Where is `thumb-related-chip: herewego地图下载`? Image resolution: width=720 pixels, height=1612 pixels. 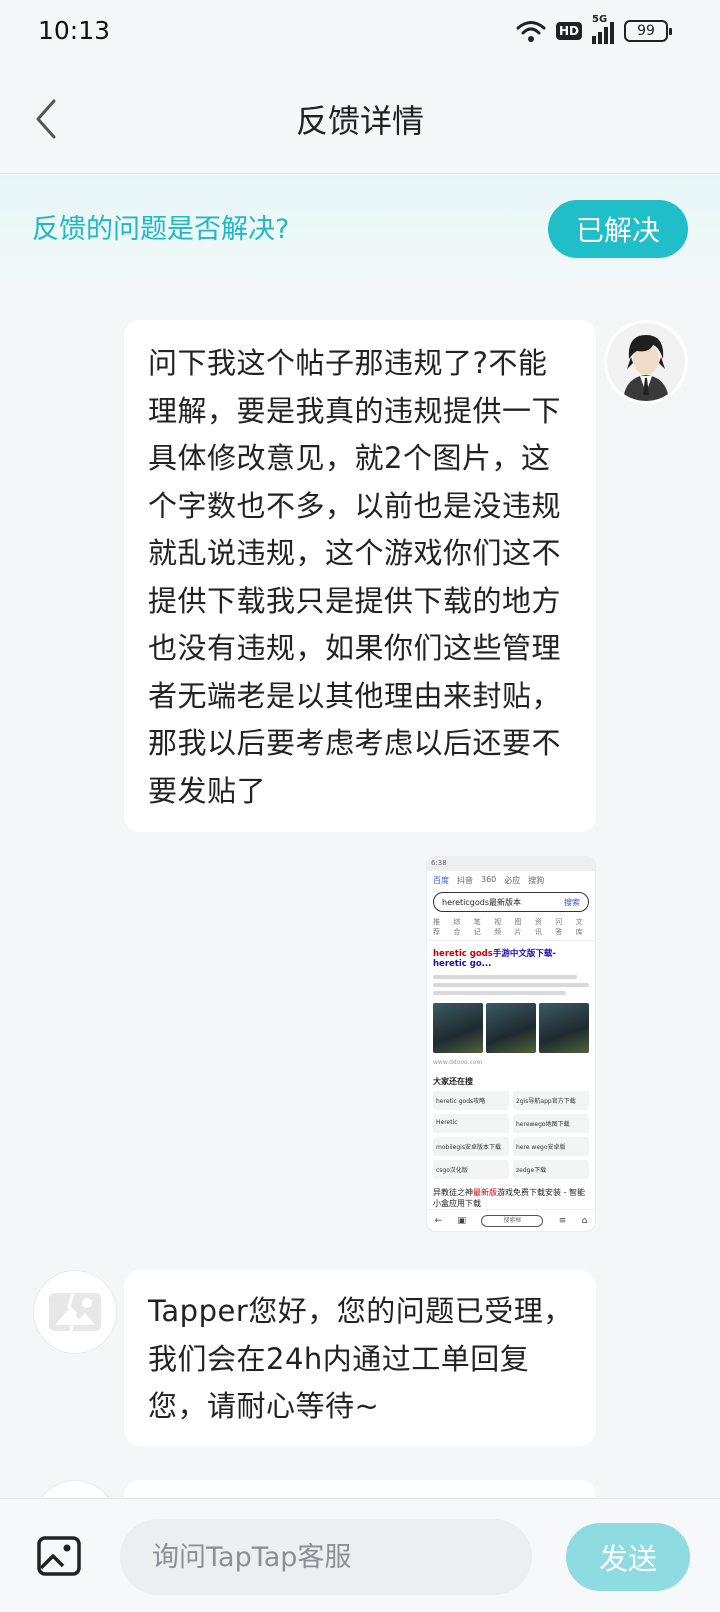 thumb-related-chip: herewego地图下载 is located at coordinates (551, 1123).